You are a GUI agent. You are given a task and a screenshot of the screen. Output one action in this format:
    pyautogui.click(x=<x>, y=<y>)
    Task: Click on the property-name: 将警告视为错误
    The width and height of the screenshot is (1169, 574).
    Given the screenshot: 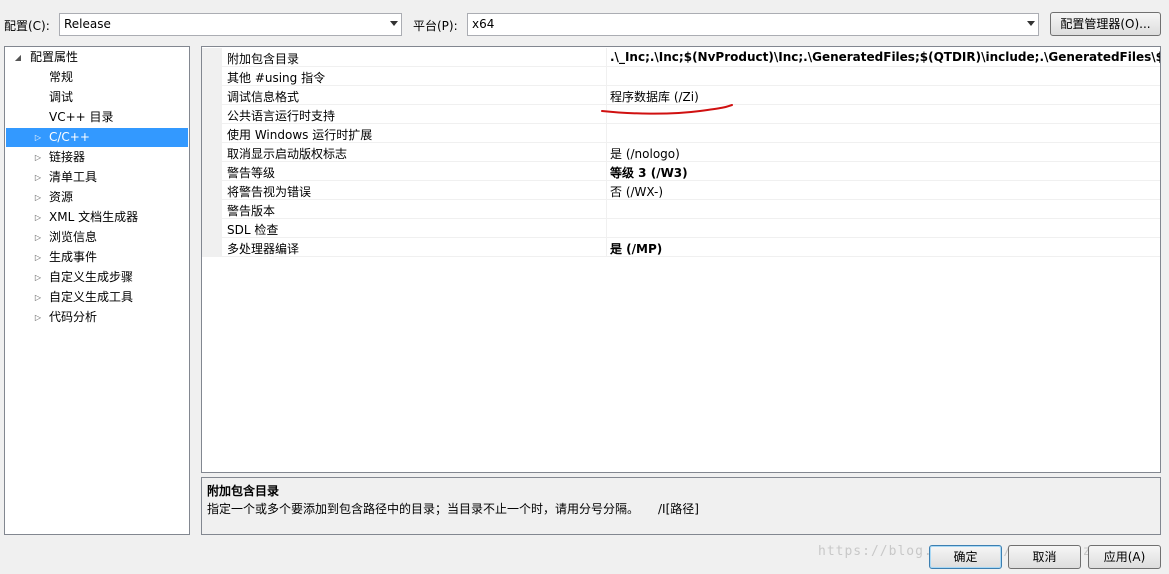 What is the action you would take?
    pyautogui.click(x=269, y=192)
    